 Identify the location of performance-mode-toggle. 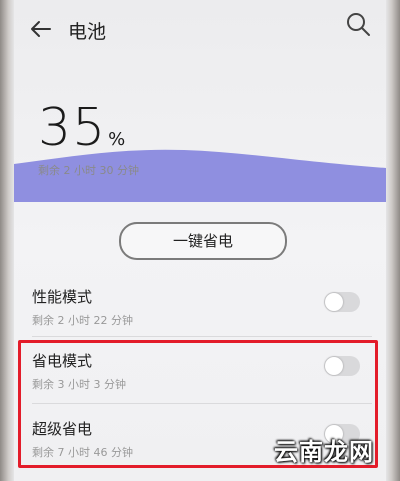
(342, 302).